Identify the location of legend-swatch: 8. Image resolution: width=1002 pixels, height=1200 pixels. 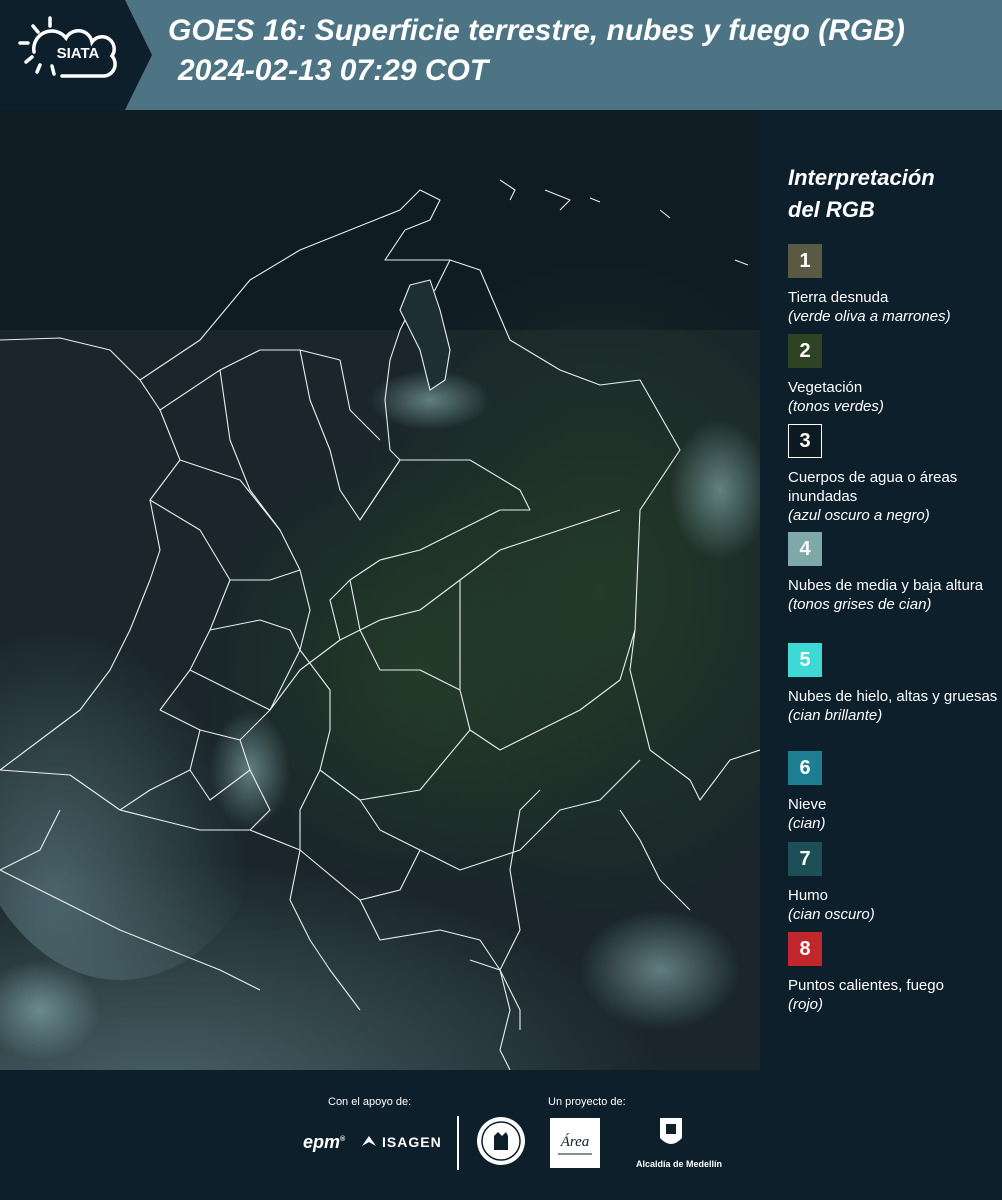
(805, 949).